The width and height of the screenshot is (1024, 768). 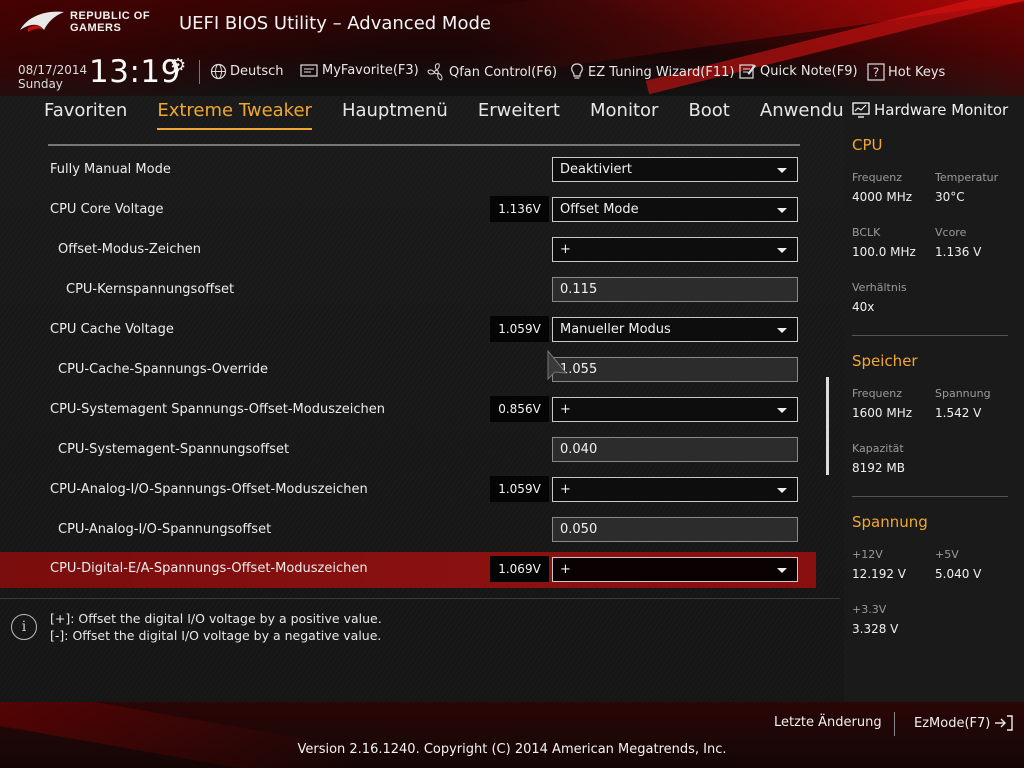 What do you see at coordinates (675, 409) in the screenshot?
I see `systemagent-offset-sign-dropdown: +` at bounding box center [675, 409].